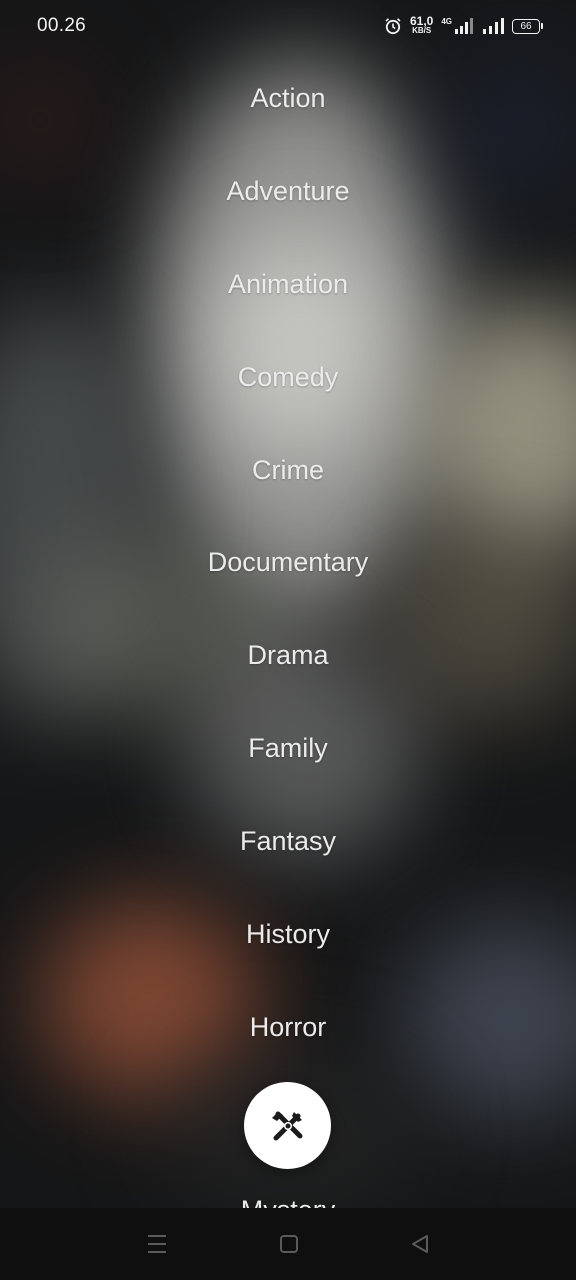  I want to click on network-speed-unit: KB/S, so click(422, 30).